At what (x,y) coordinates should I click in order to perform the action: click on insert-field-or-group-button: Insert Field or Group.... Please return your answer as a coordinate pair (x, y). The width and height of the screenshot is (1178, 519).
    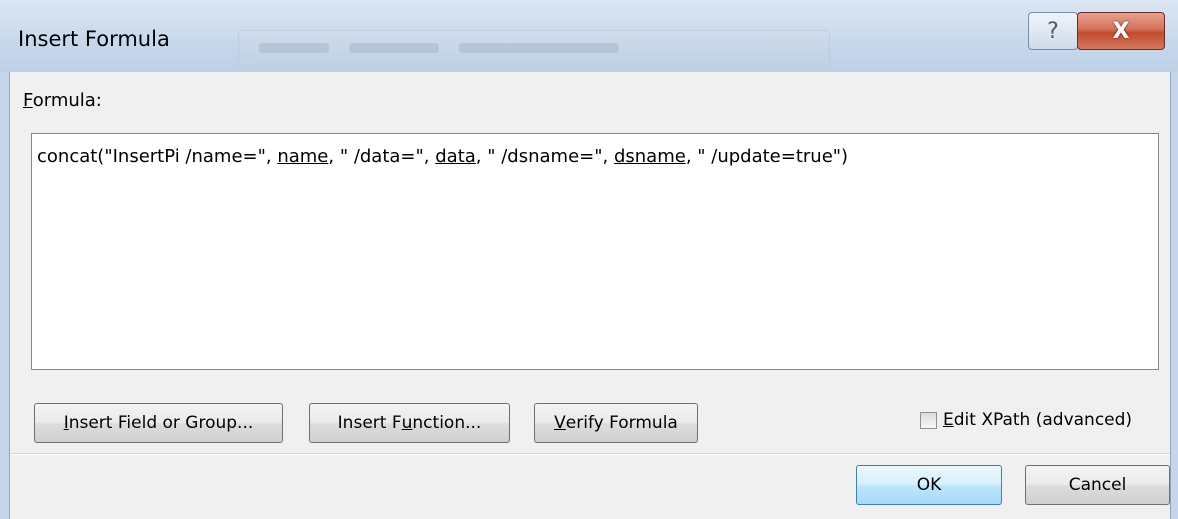
    Looking at the image, I should click on (158, 423).